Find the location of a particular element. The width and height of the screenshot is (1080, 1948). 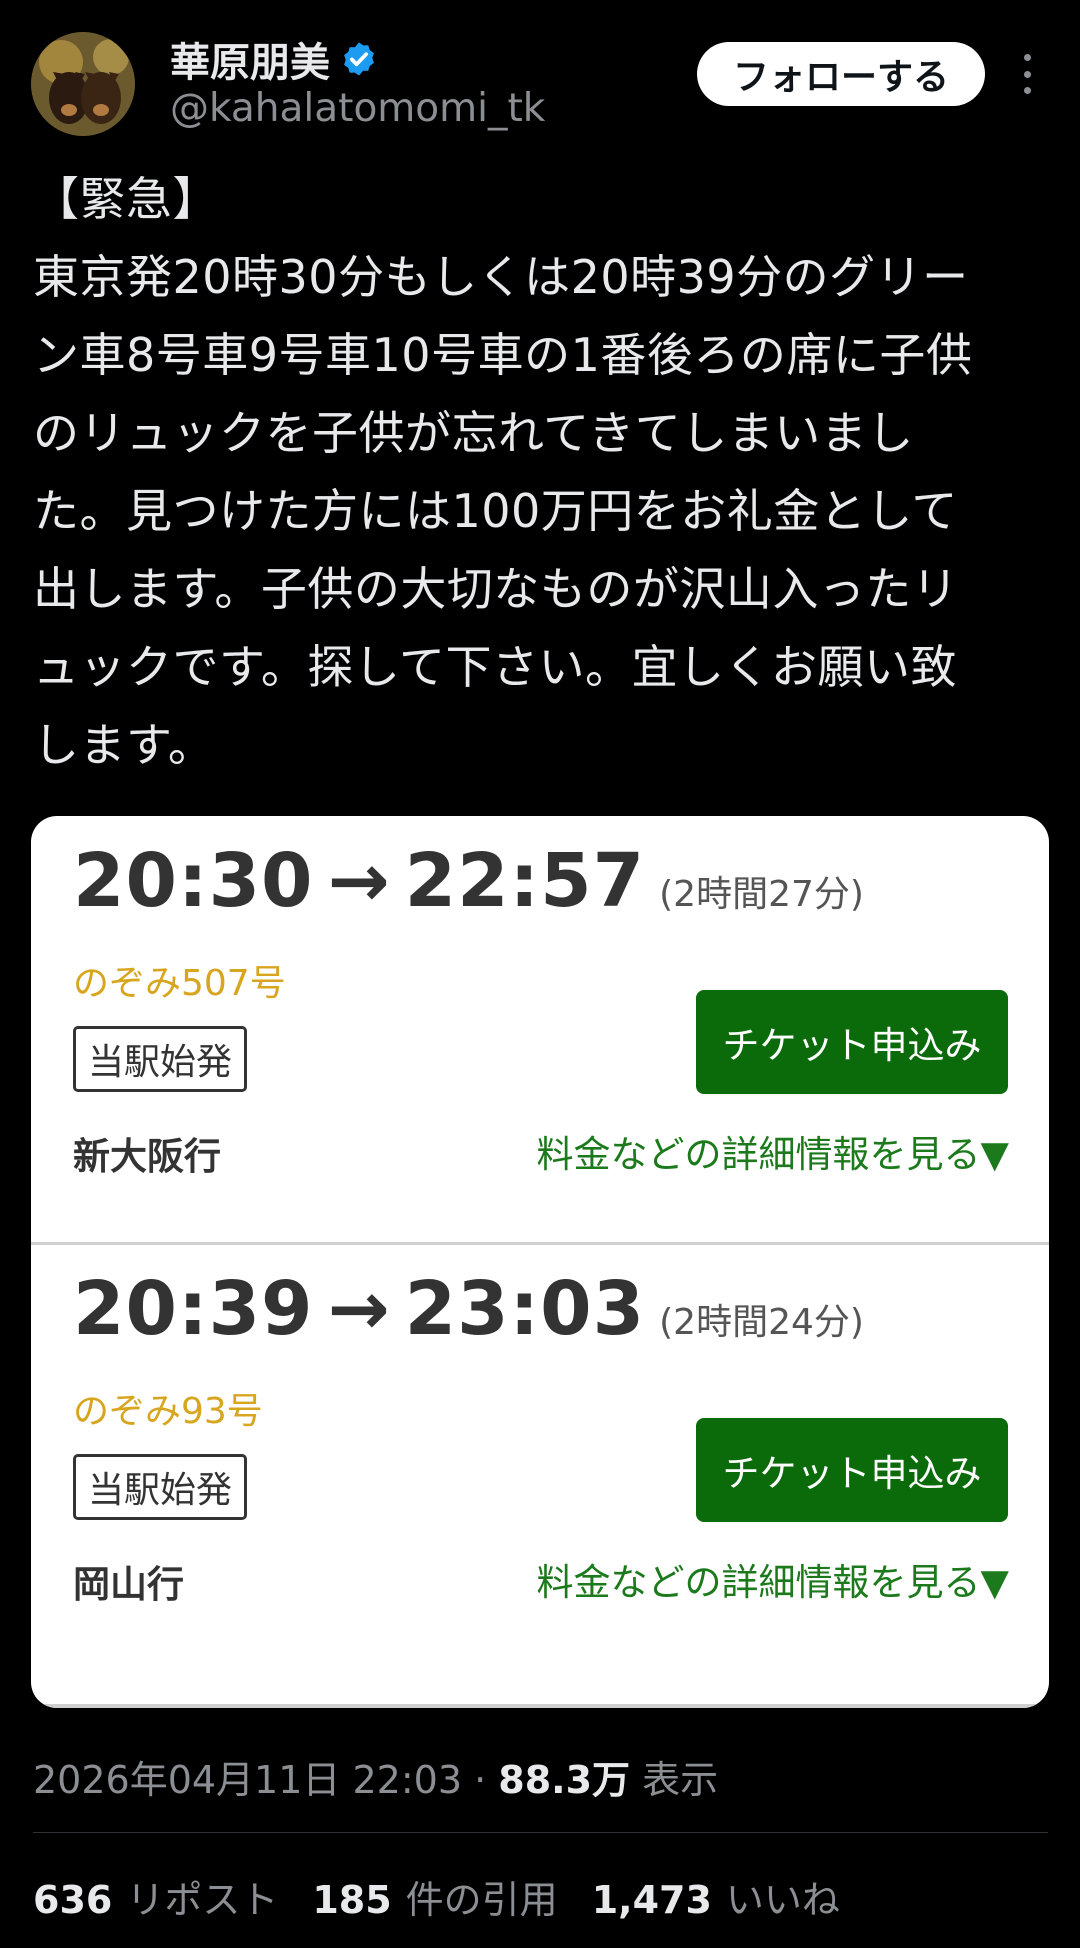

more-options-icon is located at coordinates (1027, 74).